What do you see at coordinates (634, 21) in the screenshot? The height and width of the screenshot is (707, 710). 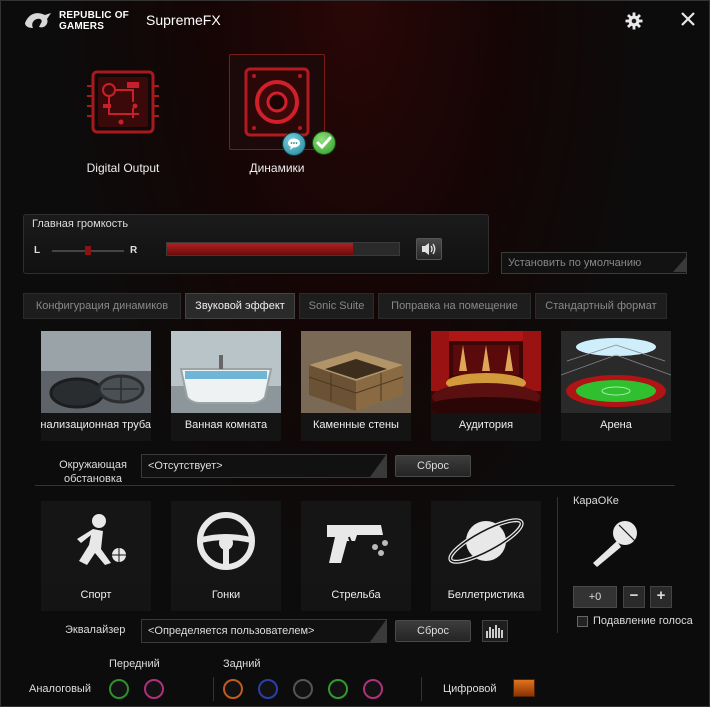 I see `gear-icon` at bounding box center [634, 21].